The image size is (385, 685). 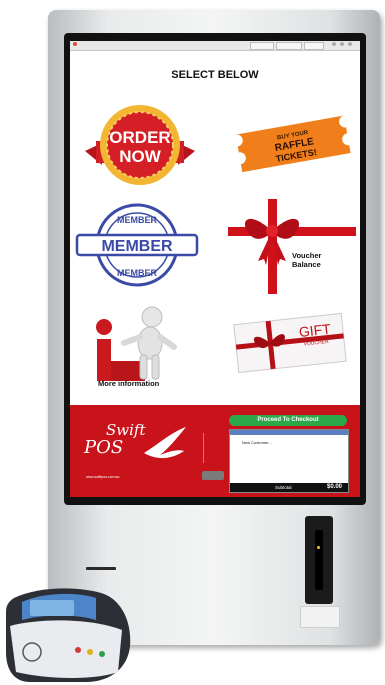 I want to click on summary-lines, so click(x=215, y=448).